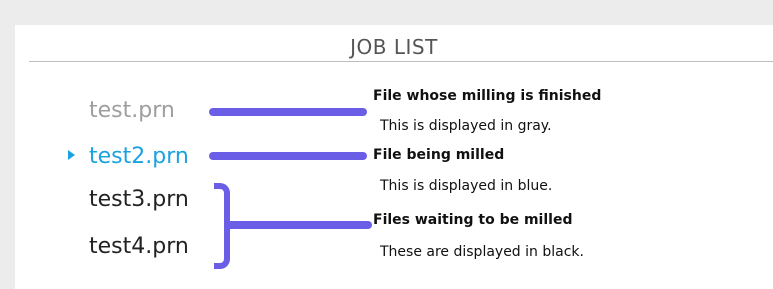 Image resolution: width=773 pixels, height=289 pixels. I want to click on annotation-connector-active, so click(288, 156).